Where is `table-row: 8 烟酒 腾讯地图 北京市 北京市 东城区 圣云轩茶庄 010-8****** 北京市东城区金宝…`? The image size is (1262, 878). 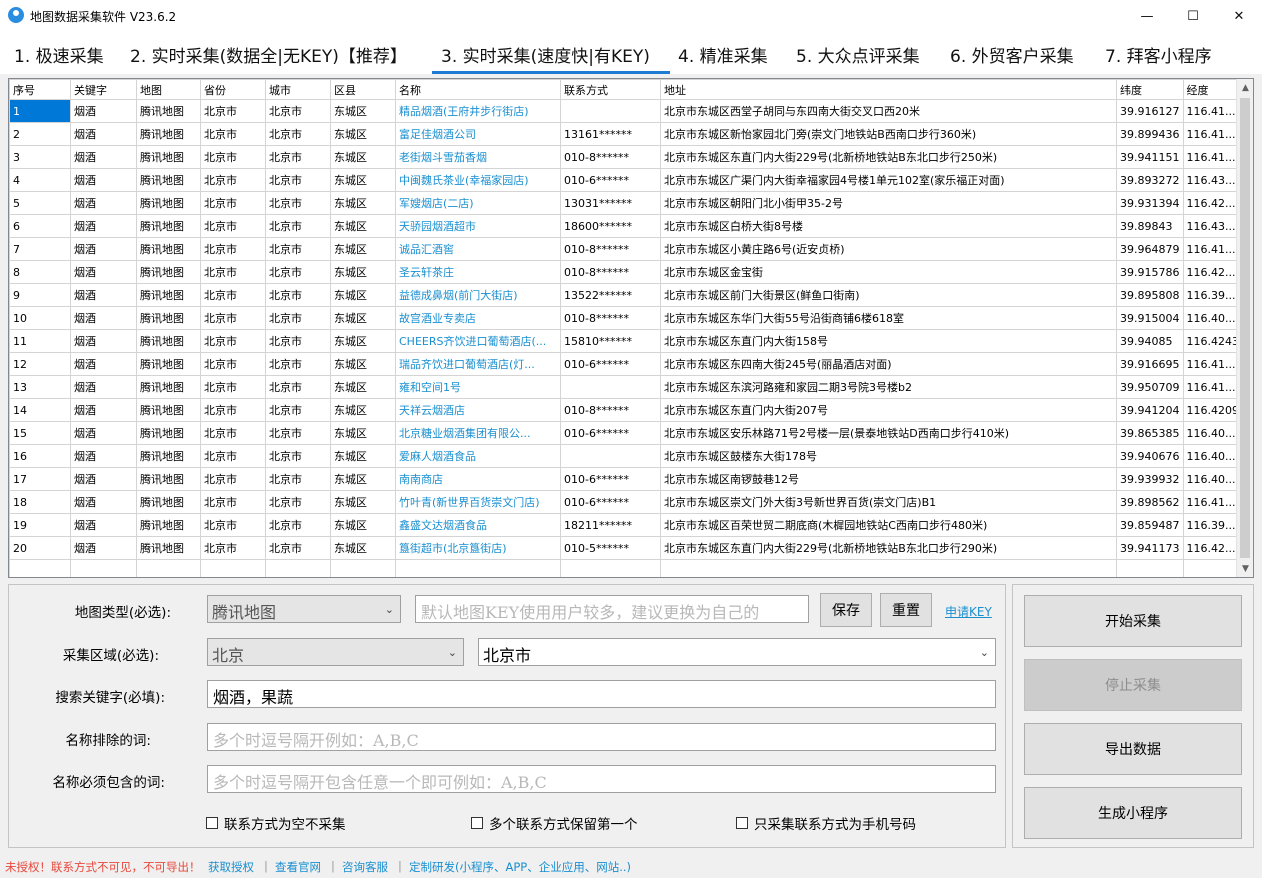
table-row: 8 烟酒 腾讯地图 北京市 北京市 东城区 圣云轩茶庄 010-8****** 北京市东城区金宝… is located at coordinates (629, 272).